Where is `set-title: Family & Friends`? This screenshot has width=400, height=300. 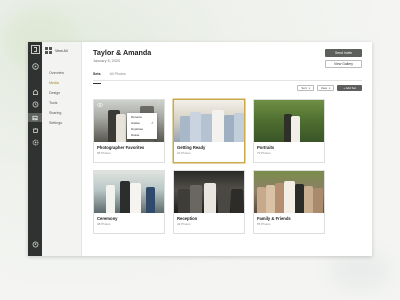 set-title: Family & Friends is located at coordinates (274, 218).